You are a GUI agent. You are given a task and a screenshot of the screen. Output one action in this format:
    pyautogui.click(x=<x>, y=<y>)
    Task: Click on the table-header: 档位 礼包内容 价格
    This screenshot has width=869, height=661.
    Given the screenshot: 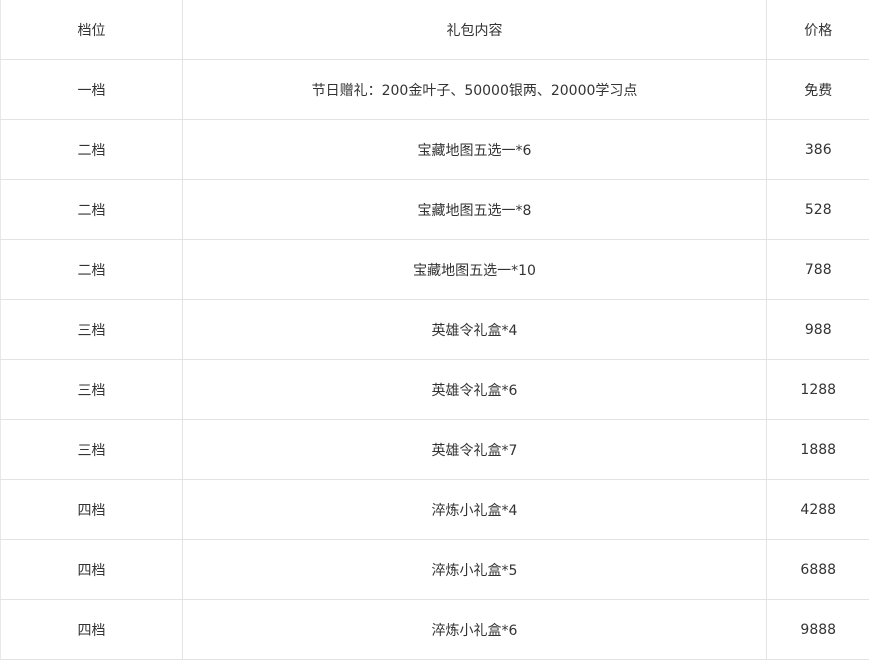 What is the action you would take?
    pyautogui.click(x=434, y=30)
    